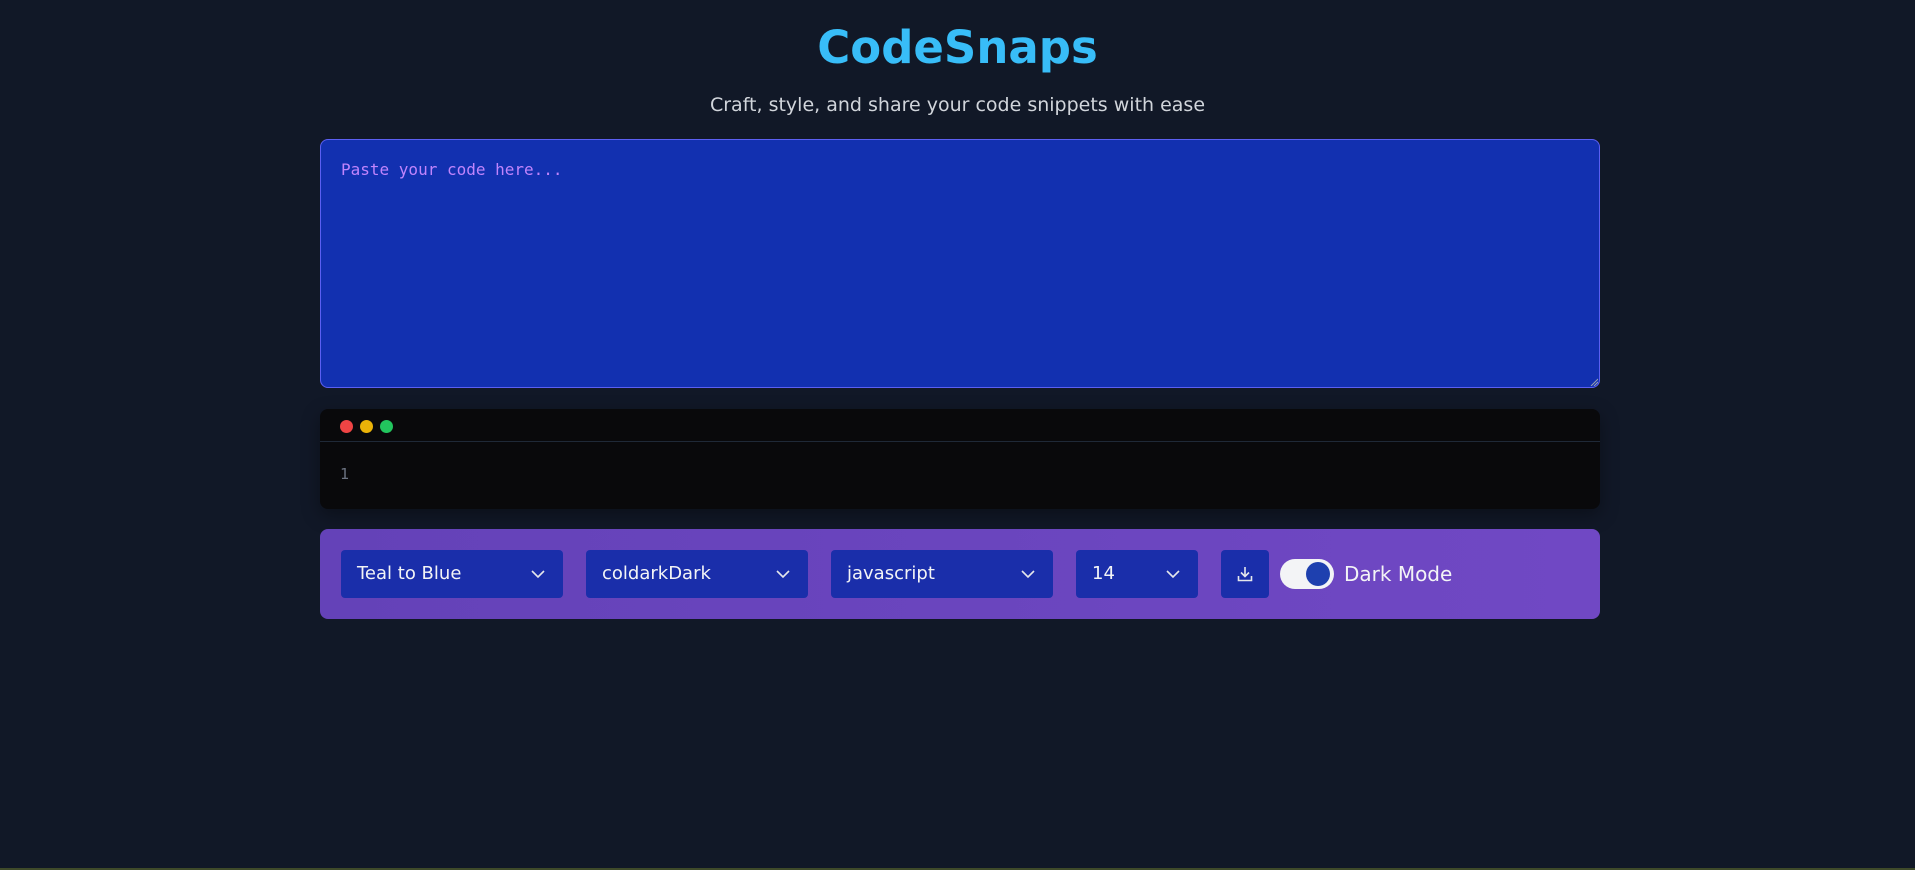  What do you see at coordinates (960, 459) in the screenshot?
I see `code-preview-window: 1` at bounding box center [960, 459].